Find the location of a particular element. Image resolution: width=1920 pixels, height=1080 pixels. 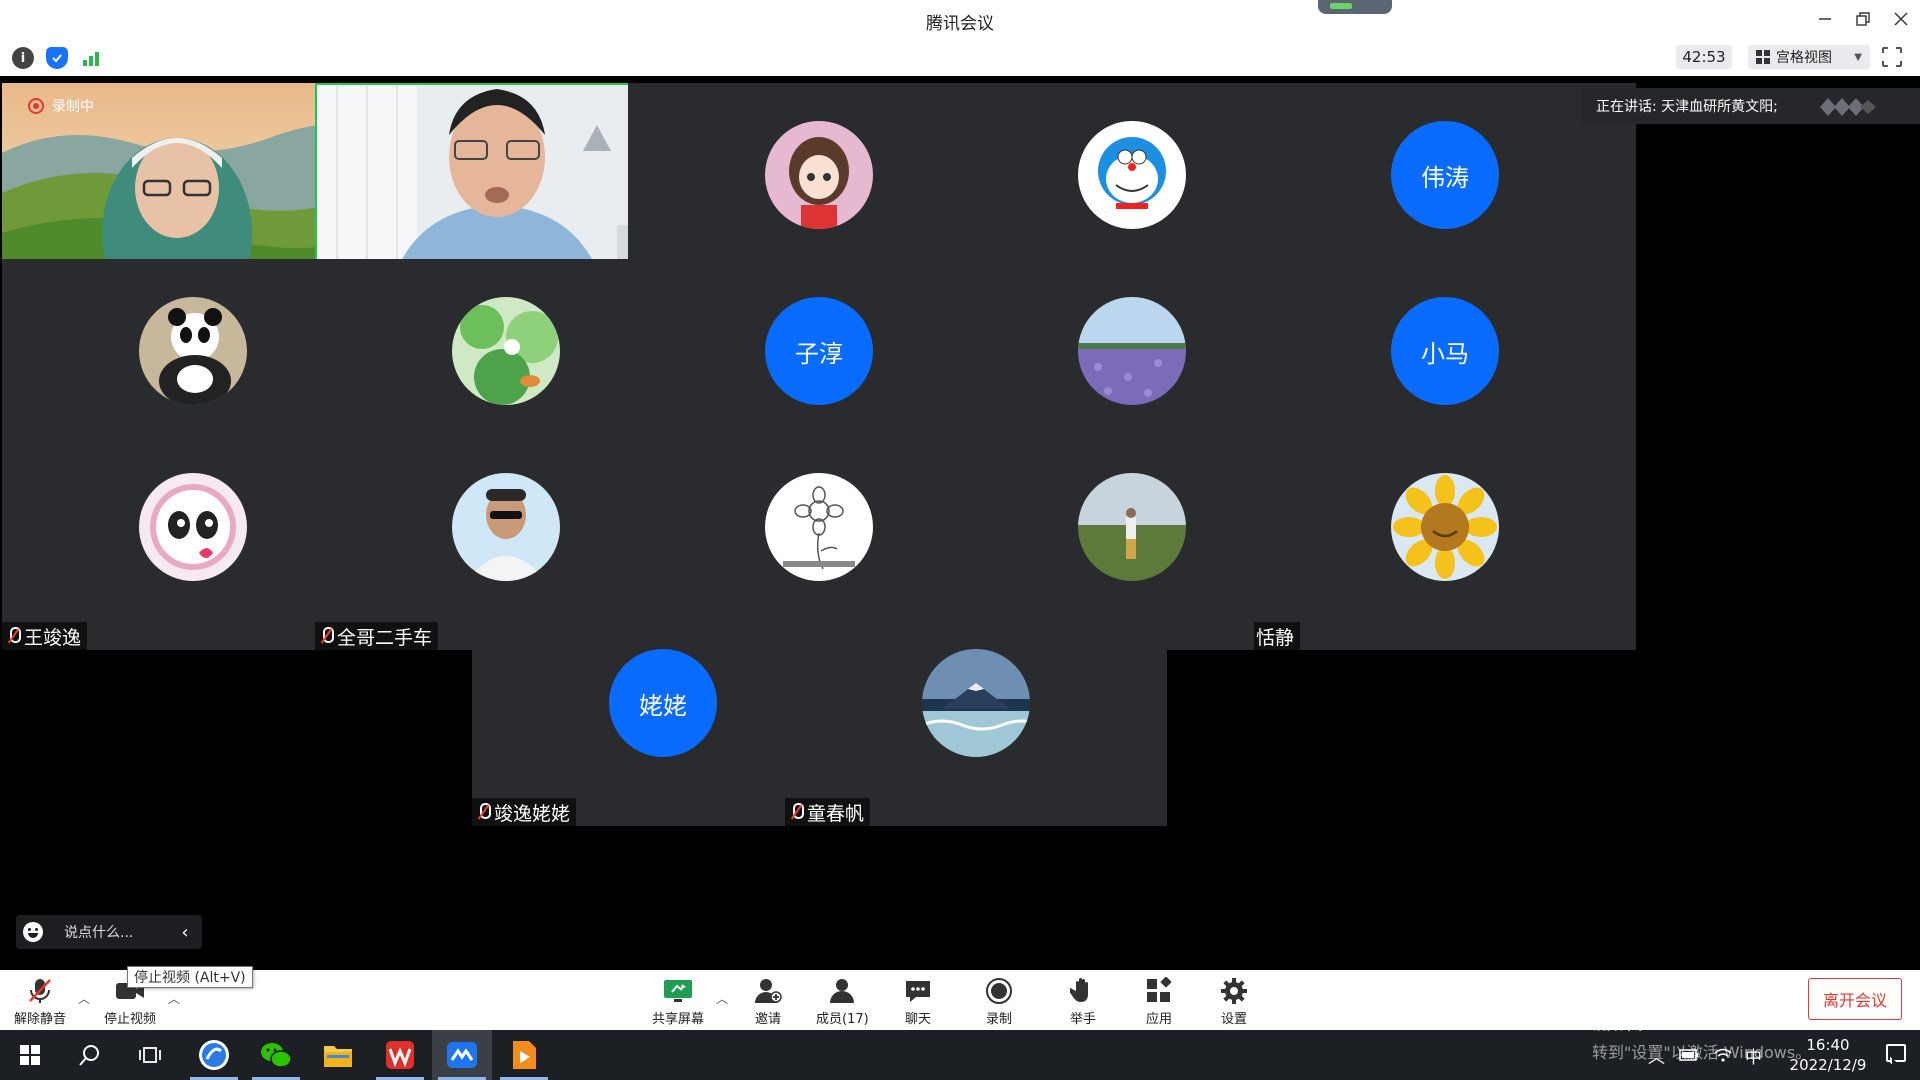

raise-hand-button: 举手 is located at coordinates (1083, 1001).